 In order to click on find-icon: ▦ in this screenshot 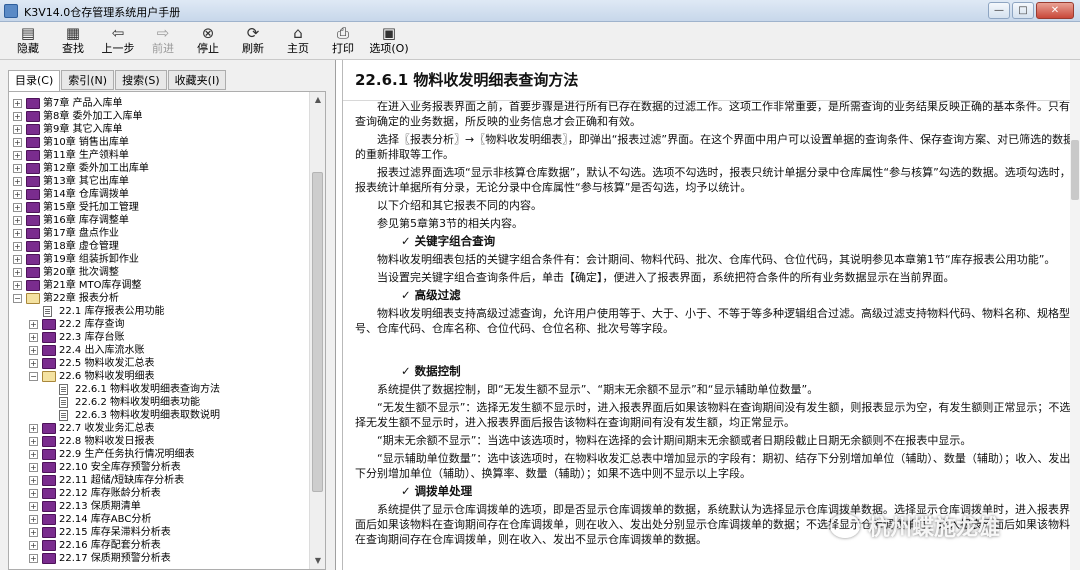, I will do `click(73, 33)`.